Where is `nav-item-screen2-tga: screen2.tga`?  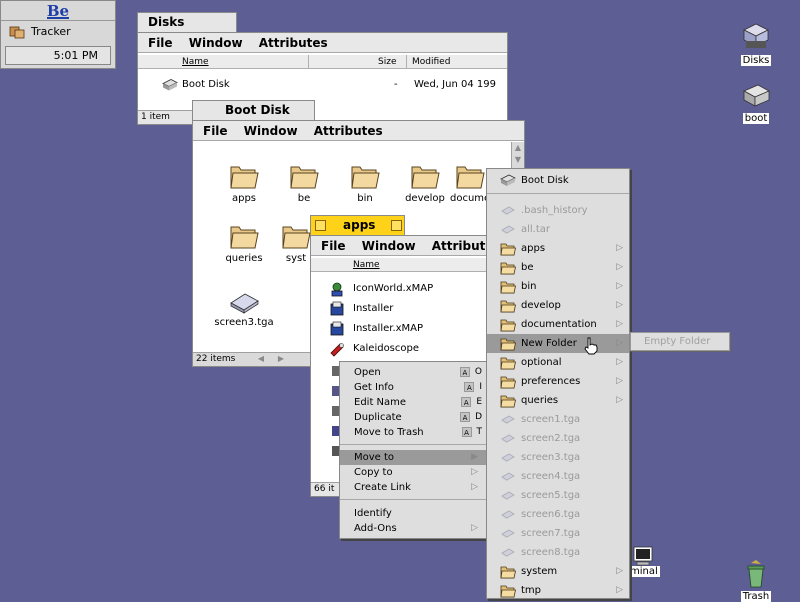
nav-item-screen2-tga: screen2.tga is located at coordinates (558, 438).